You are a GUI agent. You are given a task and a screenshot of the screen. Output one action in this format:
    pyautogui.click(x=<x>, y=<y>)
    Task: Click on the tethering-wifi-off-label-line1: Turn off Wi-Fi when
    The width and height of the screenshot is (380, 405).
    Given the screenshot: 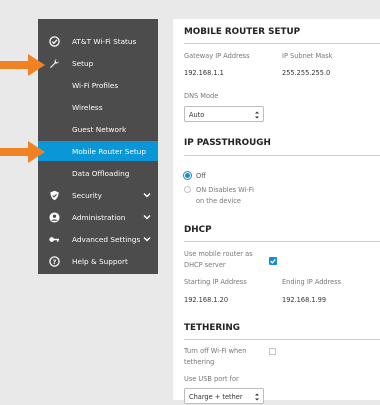 What is the action you would take?
    pyautogui.click(x=215, y=351)
    